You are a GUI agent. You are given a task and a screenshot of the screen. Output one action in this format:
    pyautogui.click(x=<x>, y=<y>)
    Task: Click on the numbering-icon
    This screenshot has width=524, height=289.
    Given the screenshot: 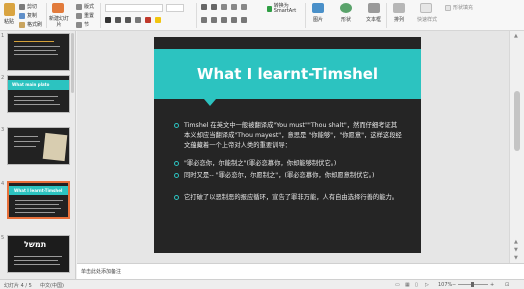 What is the action you would take?
    pyautogui.click(x=214, y=7)
    